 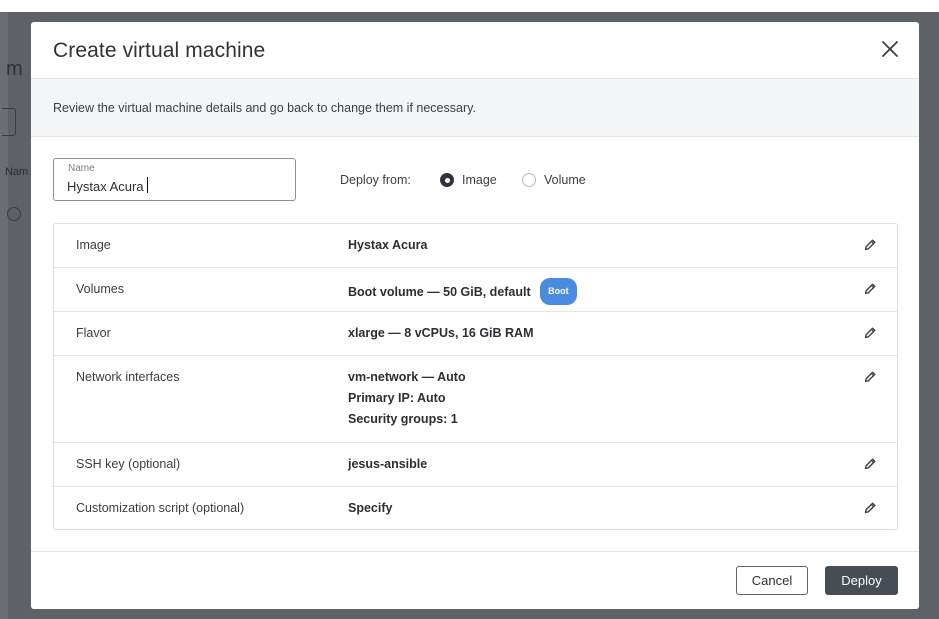 I want to click on text-caret, so click(x=147, y=185).